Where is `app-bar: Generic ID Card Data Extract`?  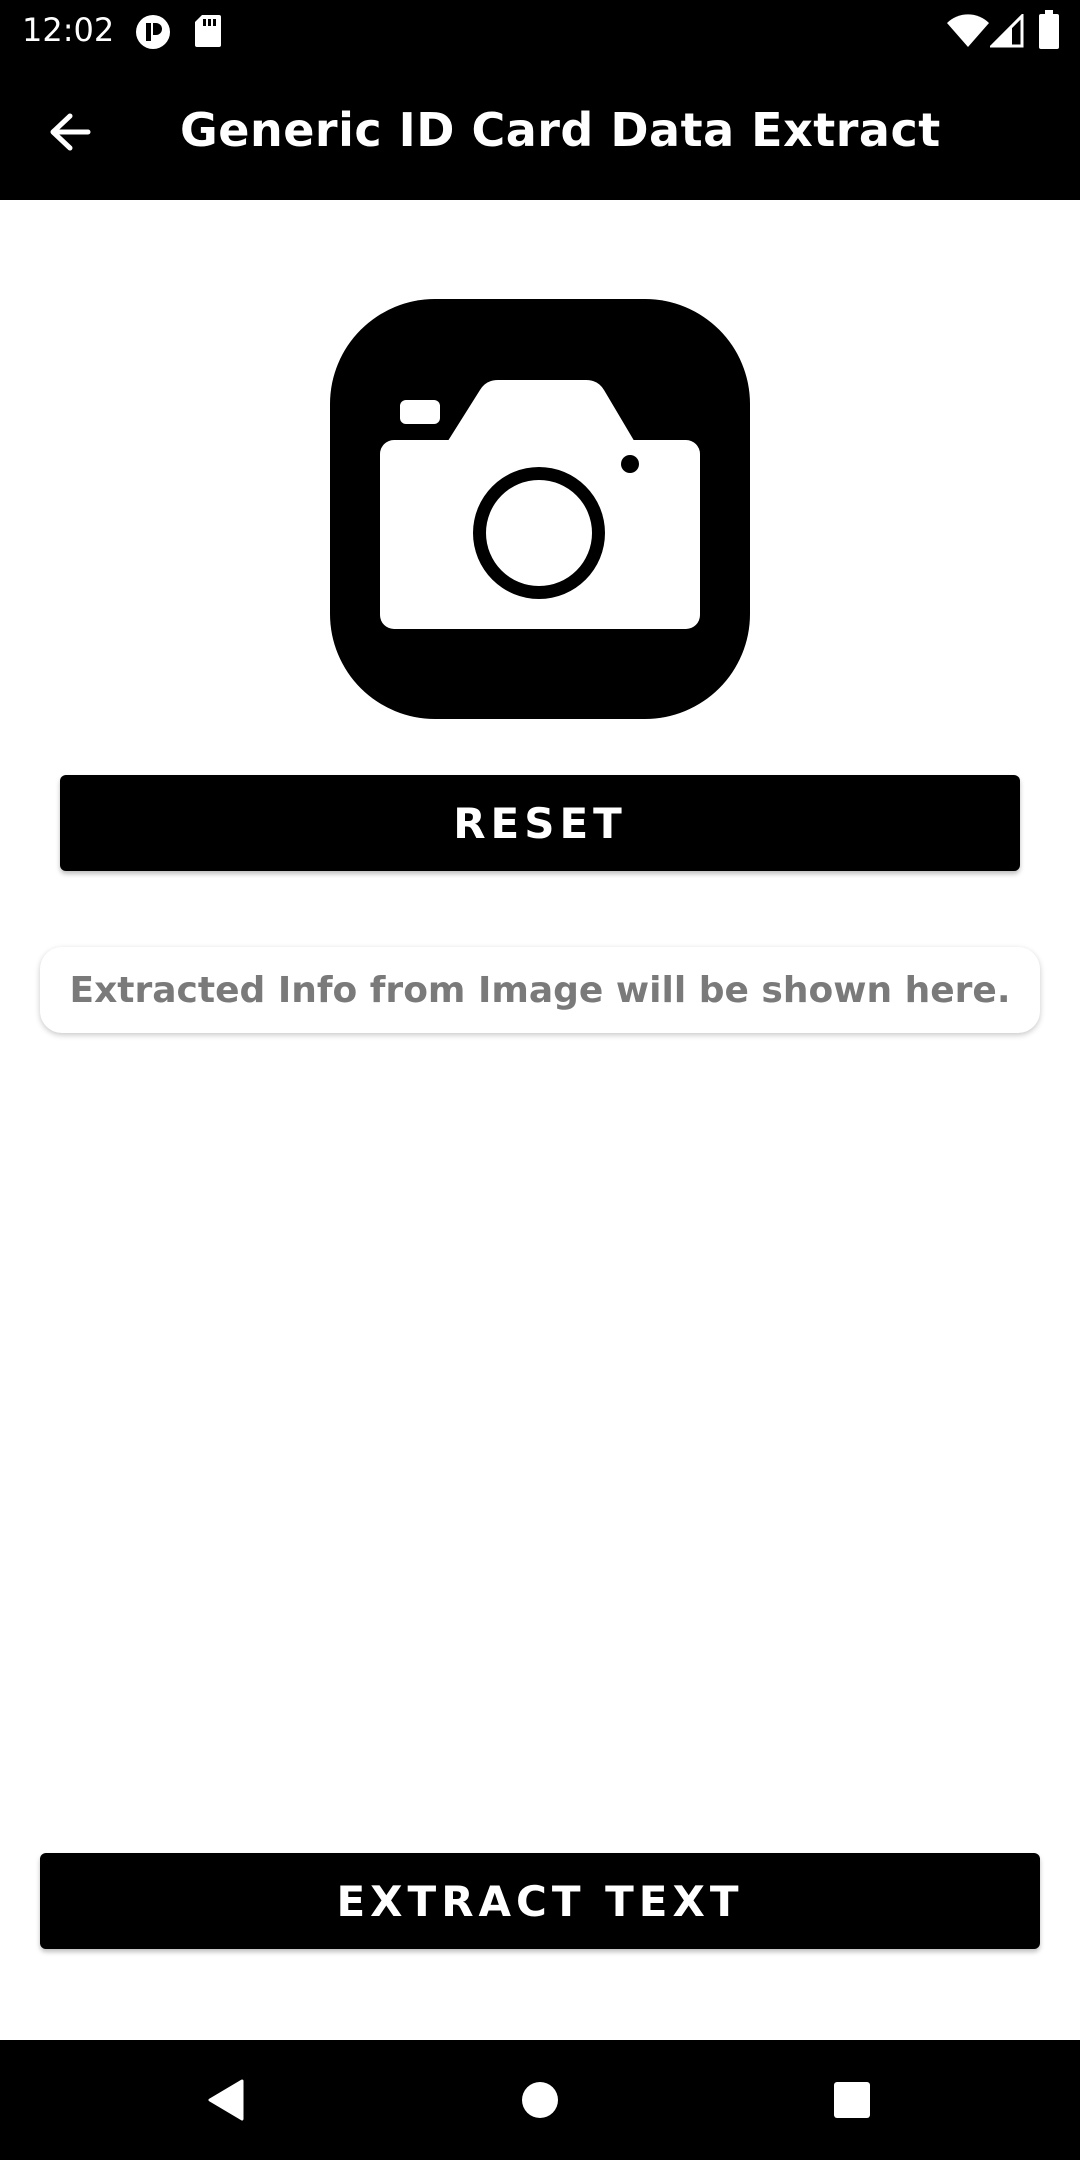 app-bar: Generic ID Card Data Extract is located at coordinates (540, 131).